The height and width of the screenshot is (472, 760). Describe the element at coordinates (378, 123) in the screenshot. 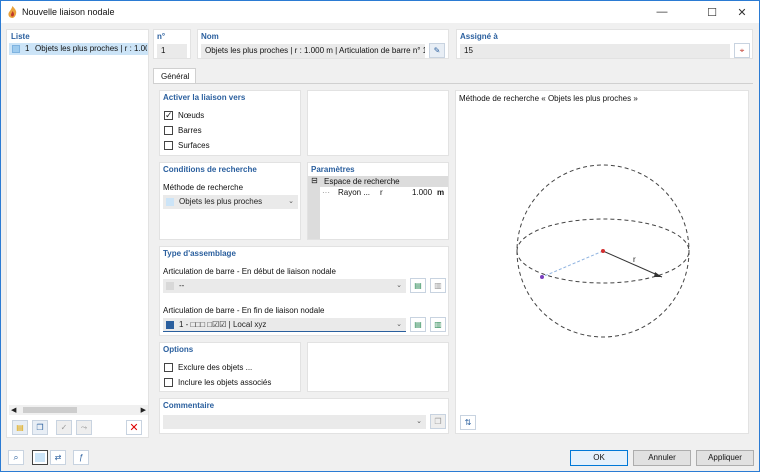

I see `empty-panel-top` at that location.